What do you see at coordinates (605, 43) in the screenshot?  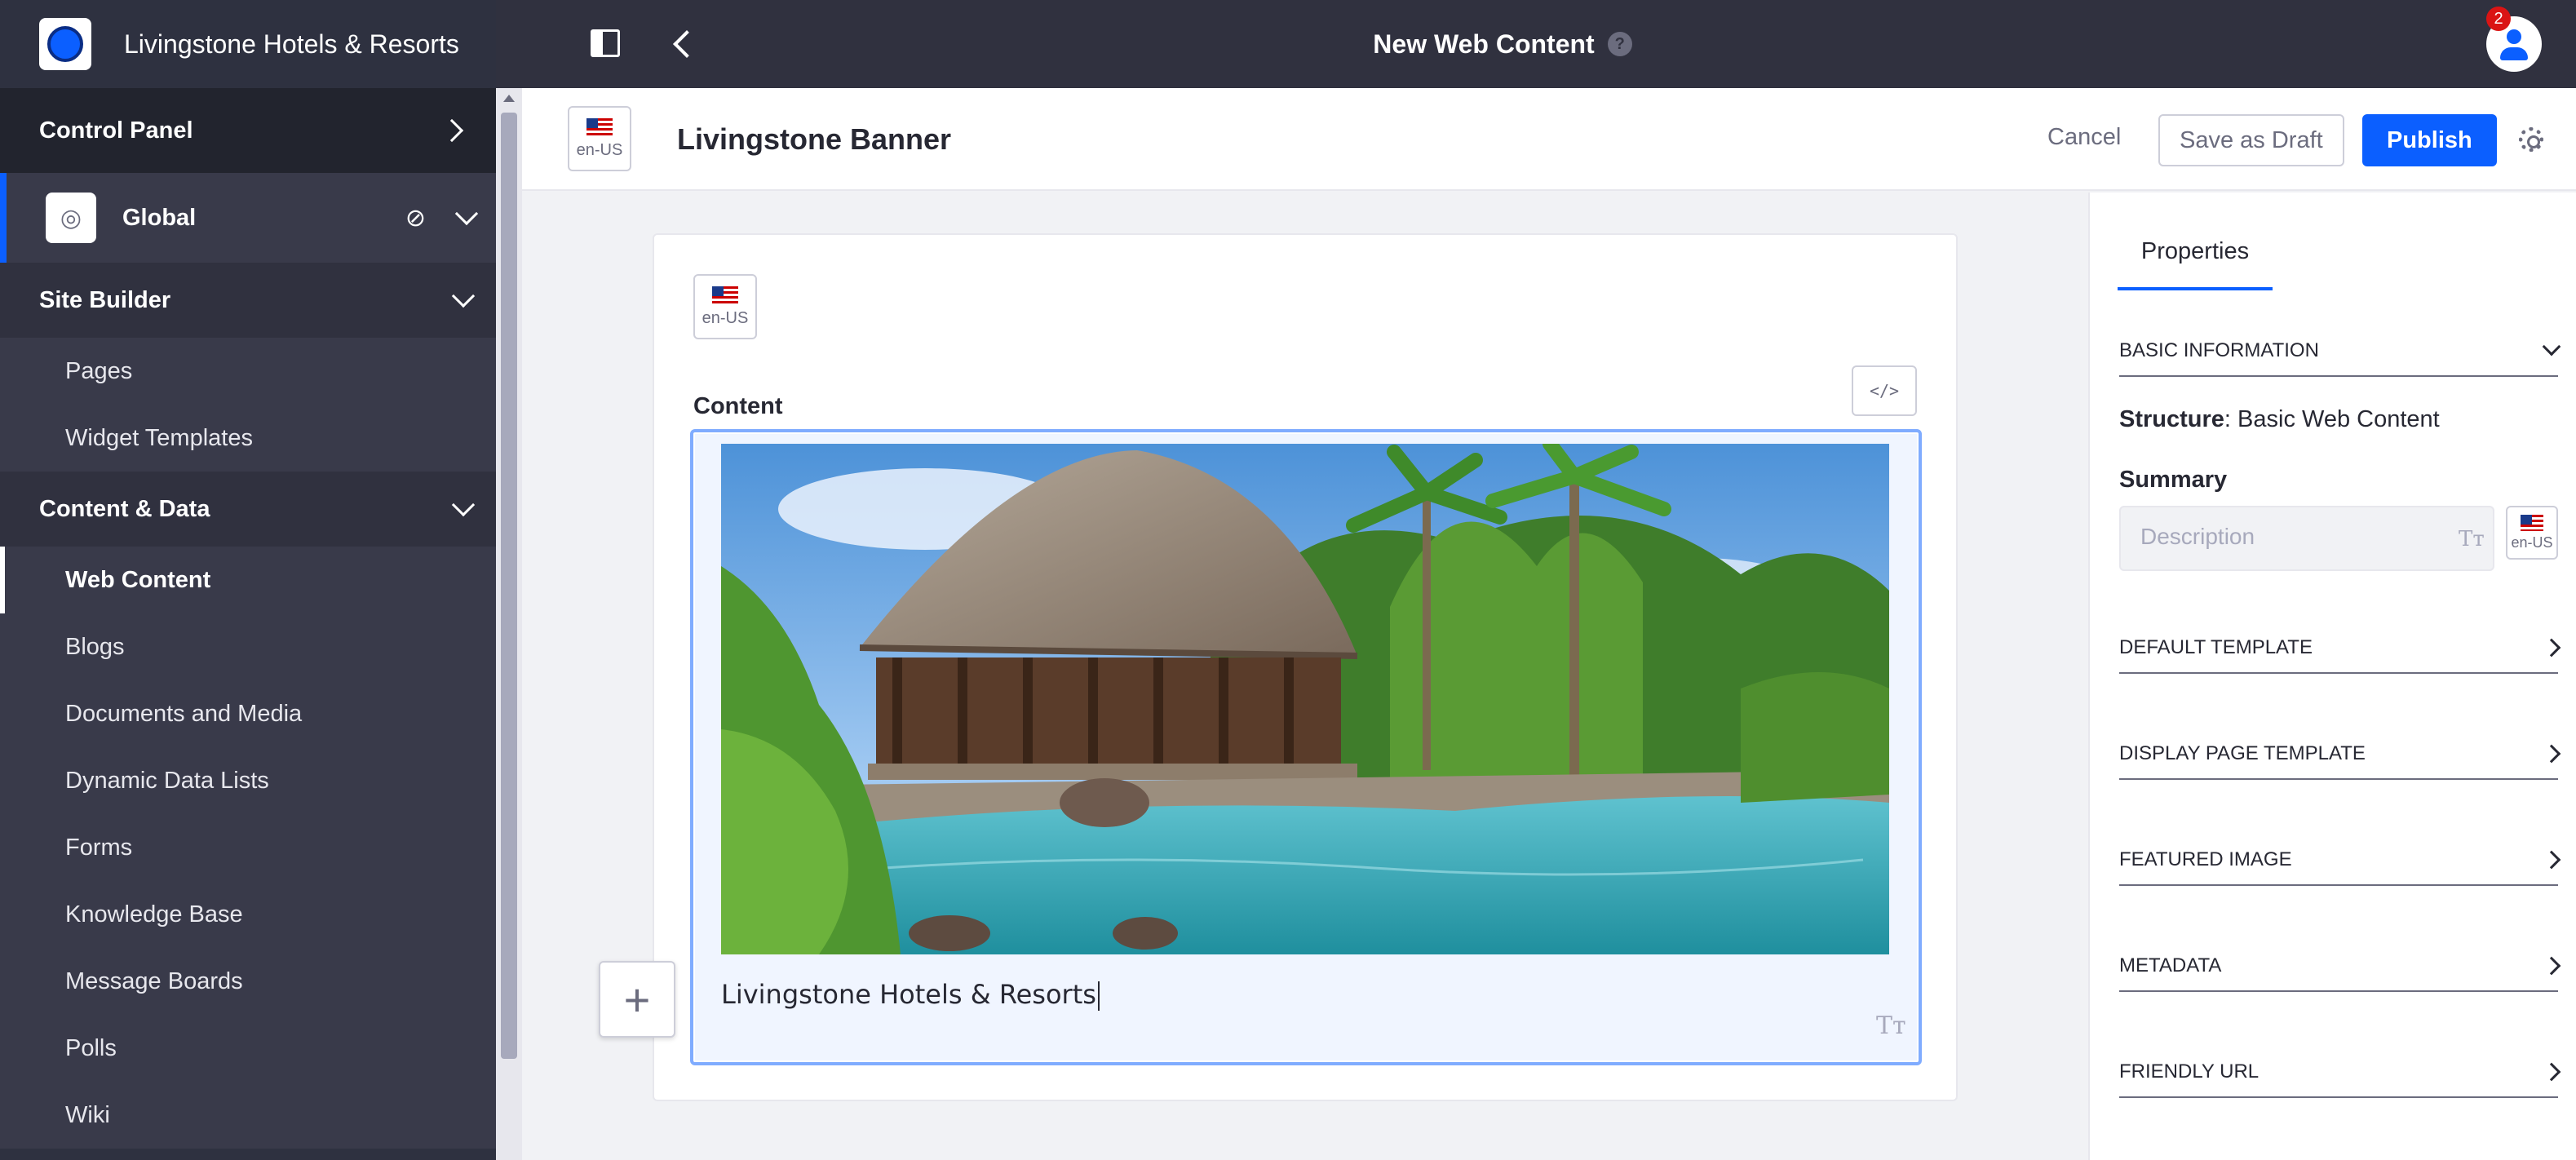 I see `sidebar-toggle-icon` at bounding box center [605, 43].